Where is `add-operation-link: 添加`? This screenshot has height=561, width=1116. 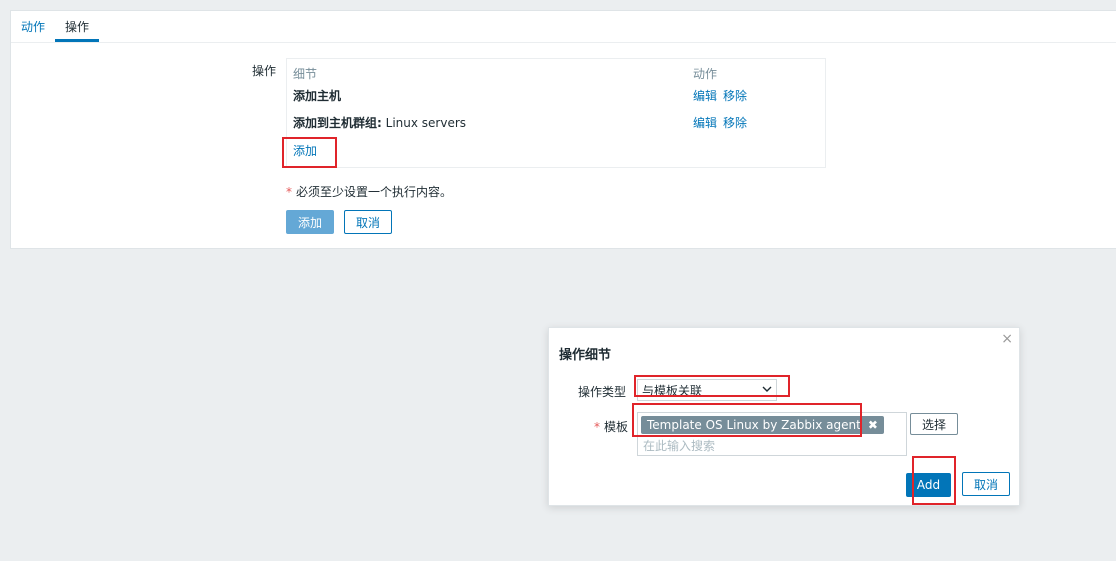
add-operation-link: 添加 is located at coordinates (305, 150).